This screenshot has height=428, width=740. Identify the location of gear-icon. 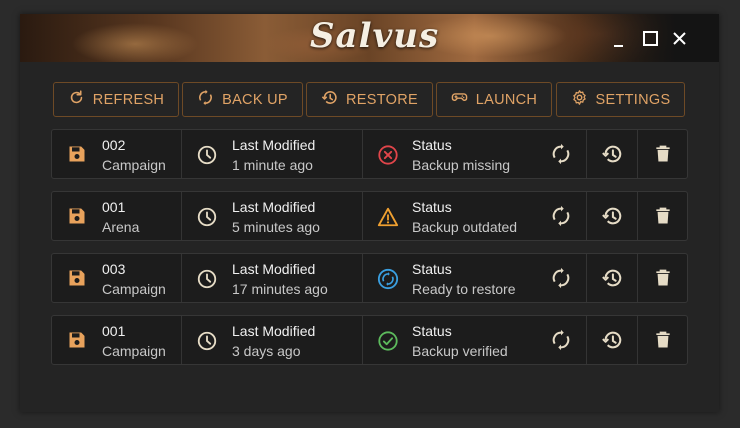
(579, 99).